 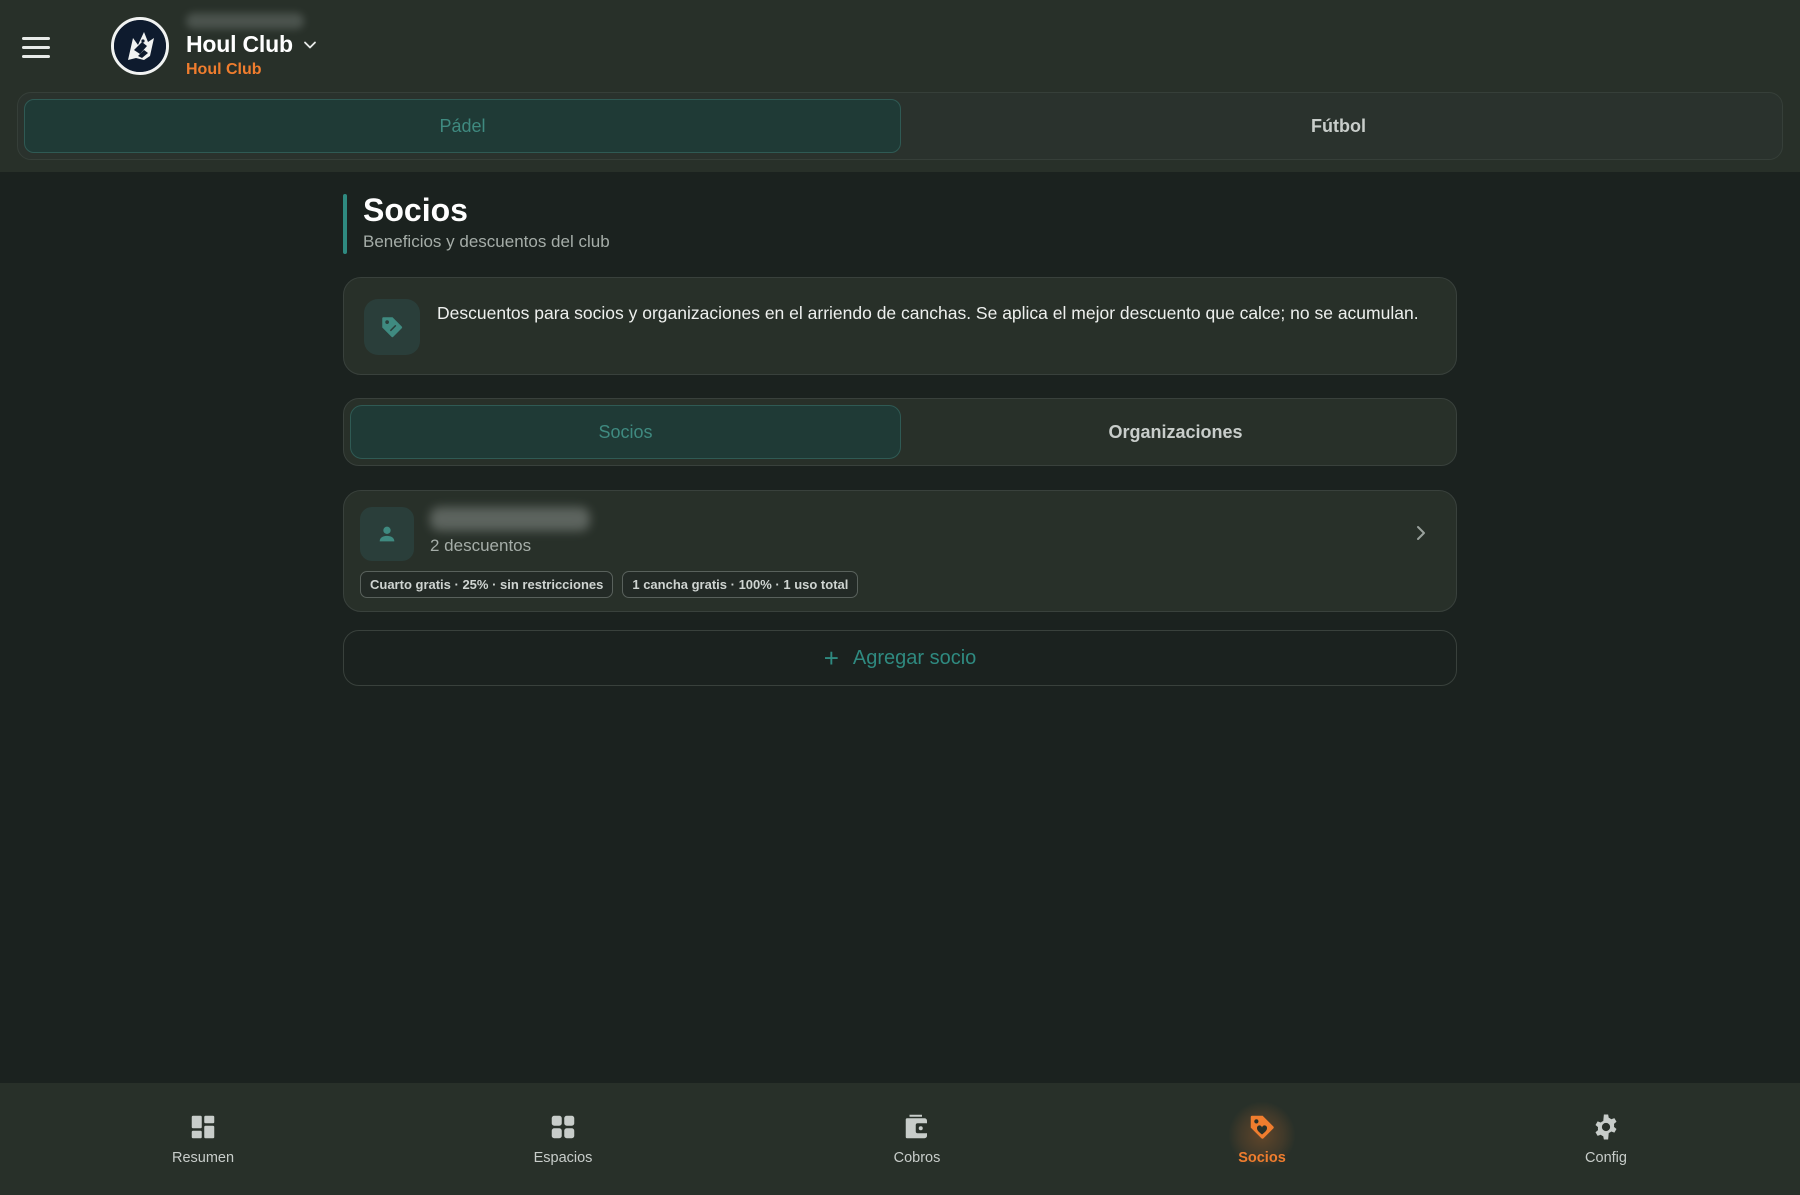 What do you see at coordinates (1175, 432) in the screenshot?
I see `tab-organizaciones: Organizaciones` at bounding box center [1175, 432].